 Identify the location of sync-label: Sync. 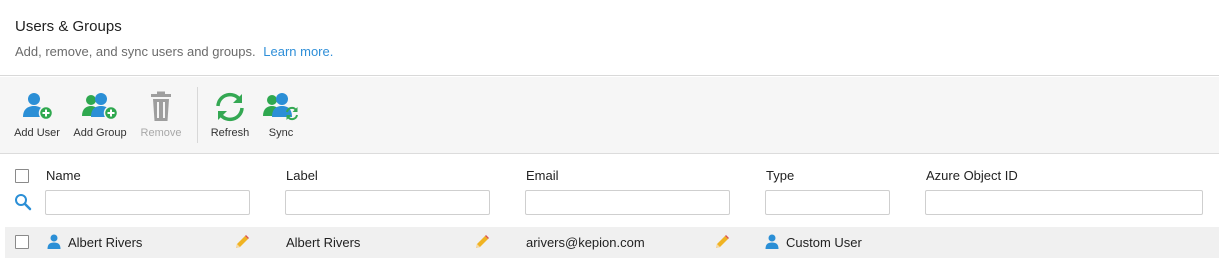
(281, 133).